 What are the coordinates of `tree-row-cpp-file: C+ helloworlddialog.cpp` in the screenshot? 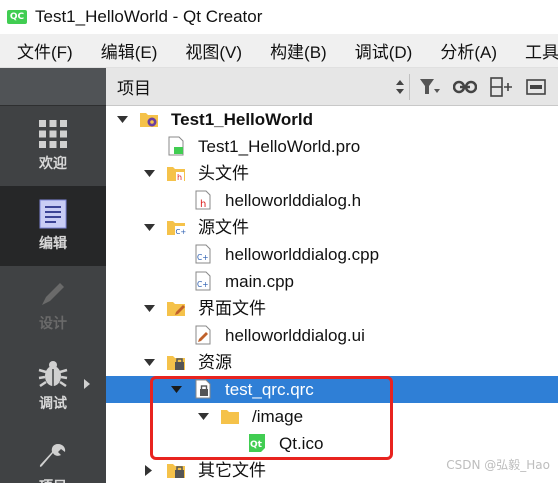 It's located at (332, 254).